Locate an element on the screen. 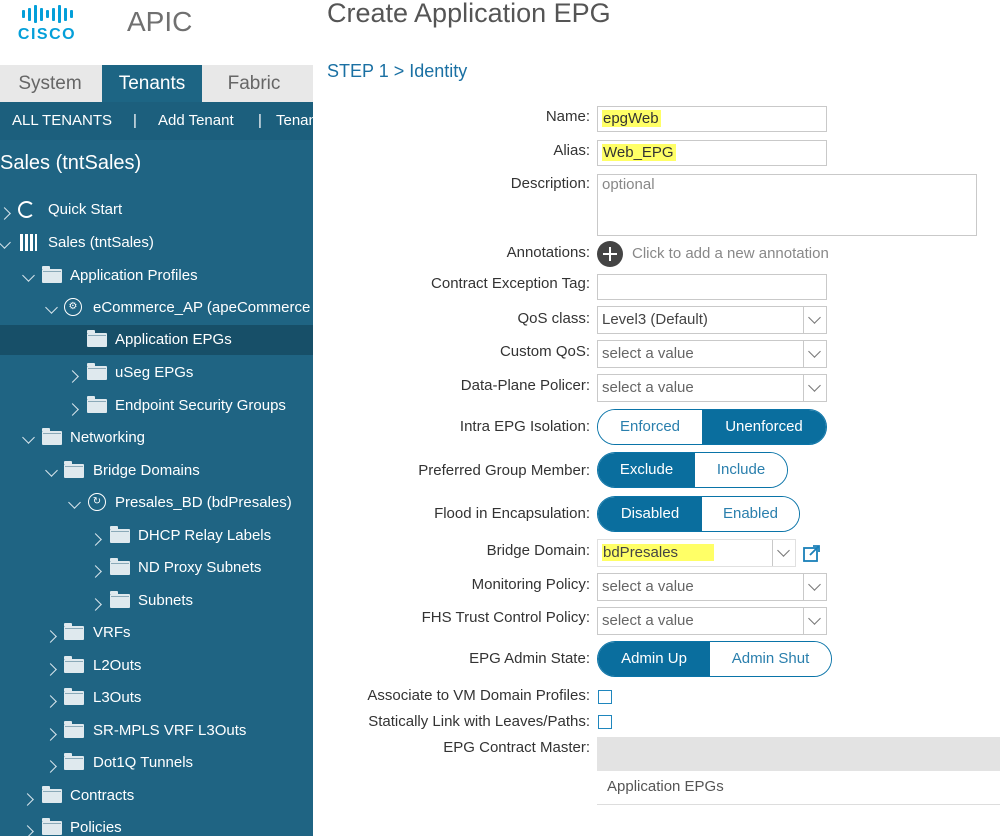  tree-item-label: Application Profiles is located at coordinates (134, 275).